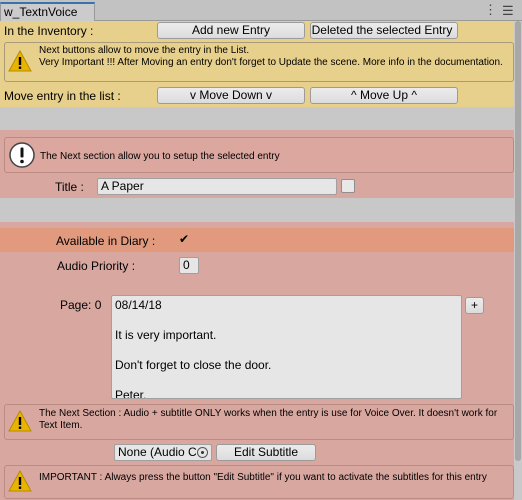  I want to click on move-up-button: ^ Move Up ^, so click(384, 95).